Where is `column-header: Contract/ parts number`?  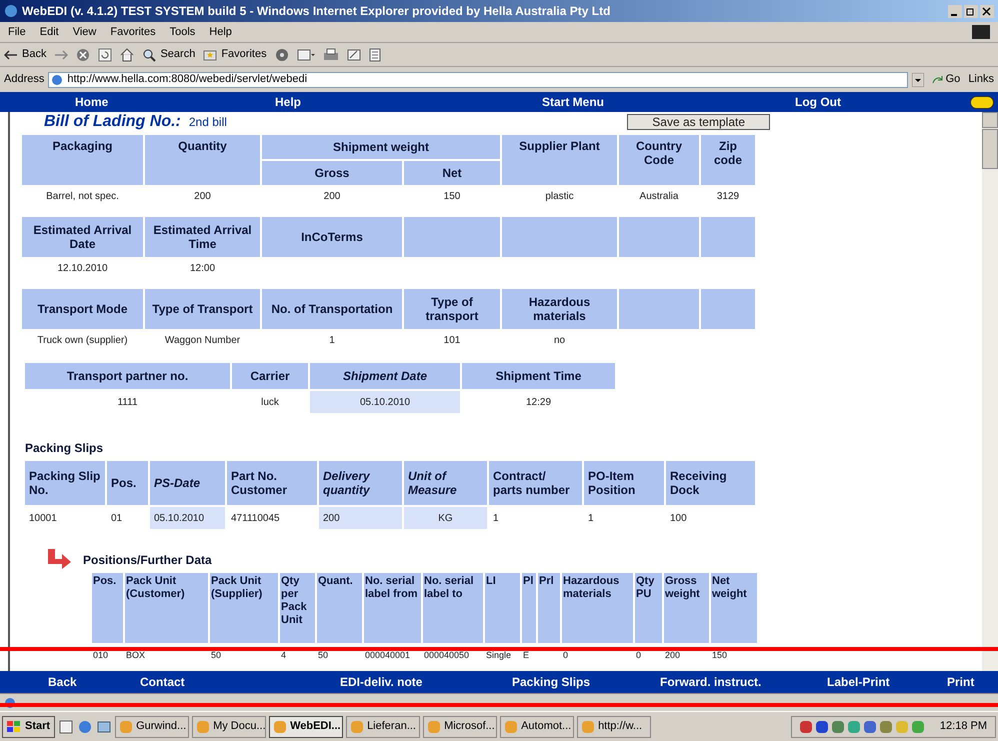 column-header: Contract/ parts number is located at coordinates (535, 483).